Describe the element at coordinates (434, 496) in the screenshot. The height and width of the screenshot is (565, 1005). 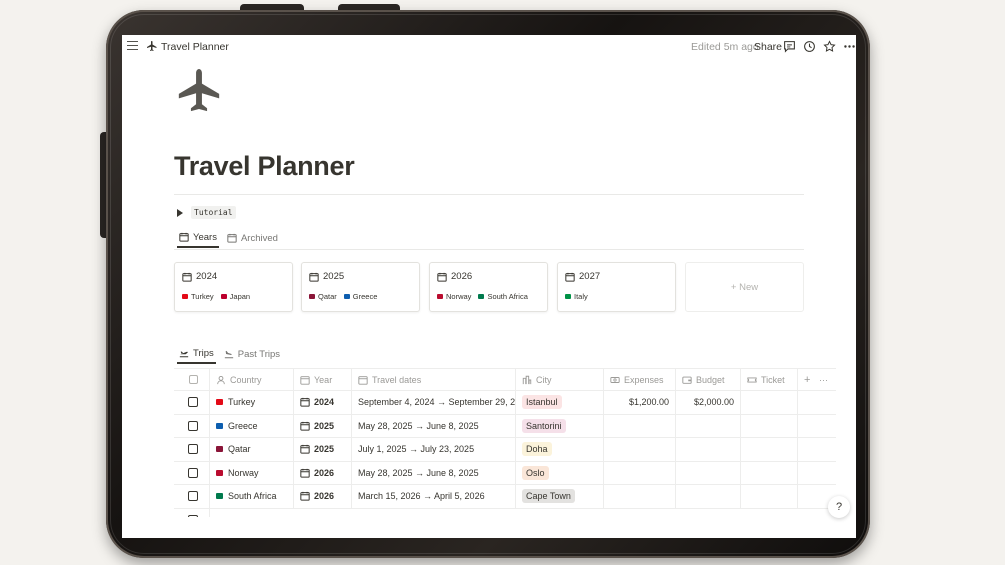
I see `travel-dates-cell: March 15, 2026 → April 5, 2026` at that location.